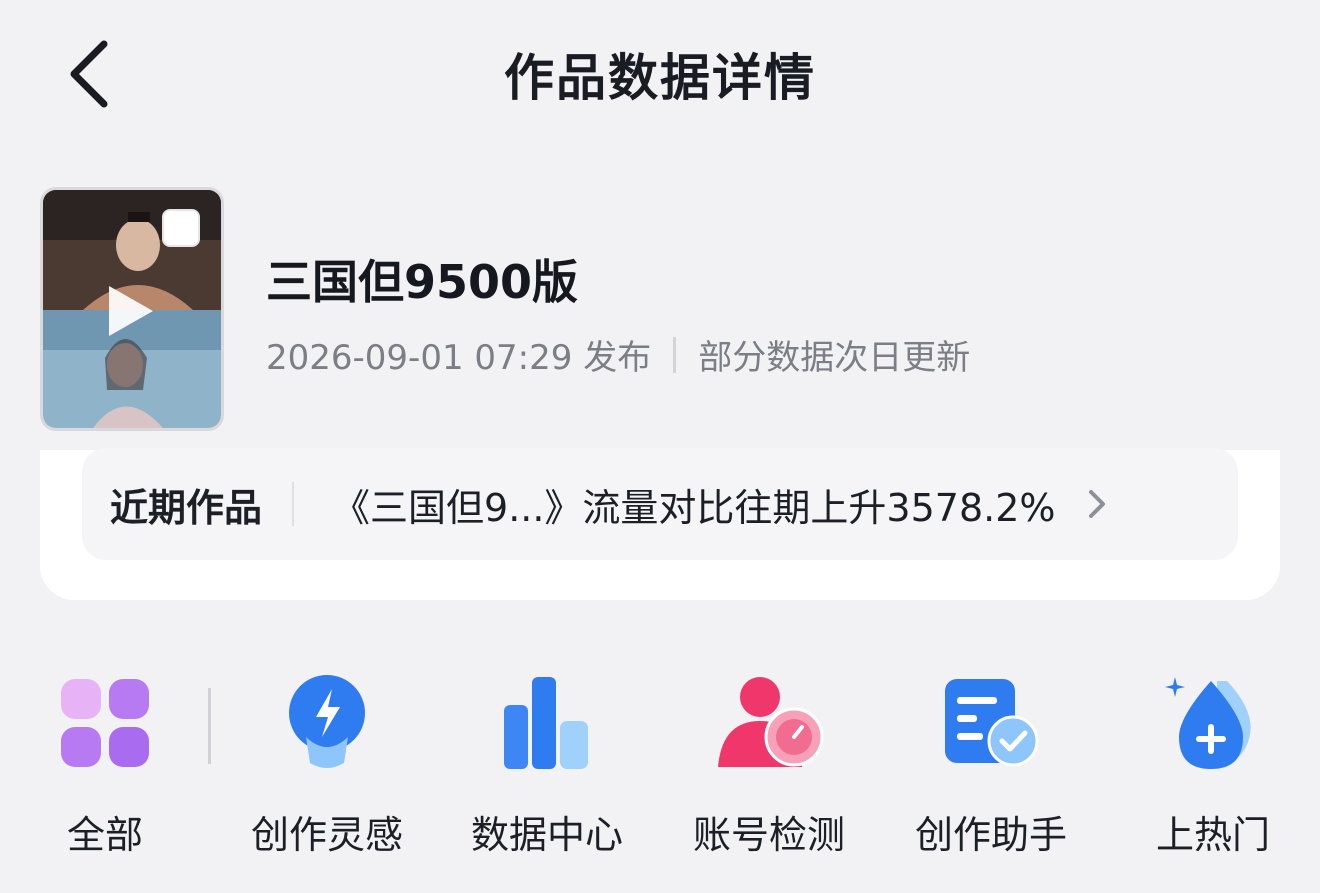 The image size is (1320, 893). Describe the element at coordinates (1096, 504) in the screenshot. I see `chevron-right-icon` at that location.